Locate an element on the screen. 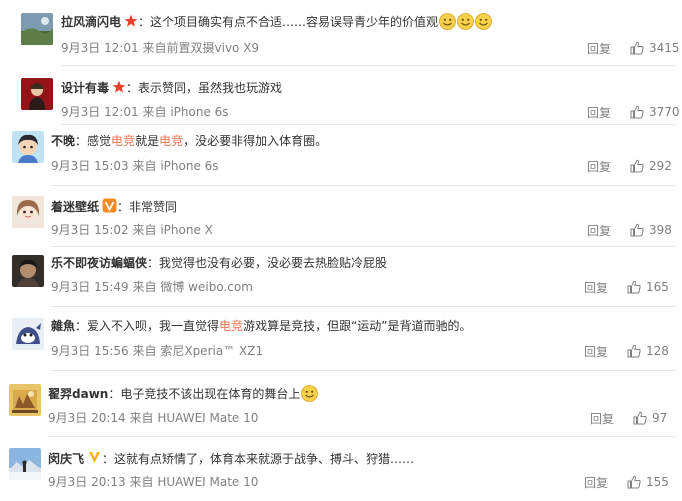  comment-source: 索尼Xperia™ XZ1 is located at coordinates (211, 351).